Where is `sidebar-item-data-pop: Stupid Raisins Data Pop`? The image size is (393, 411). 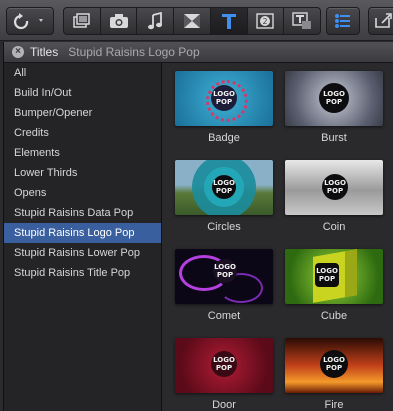 sidebar-item-data-pop: Stupid Raisins Data Pop is located at coordinates (82, 213).